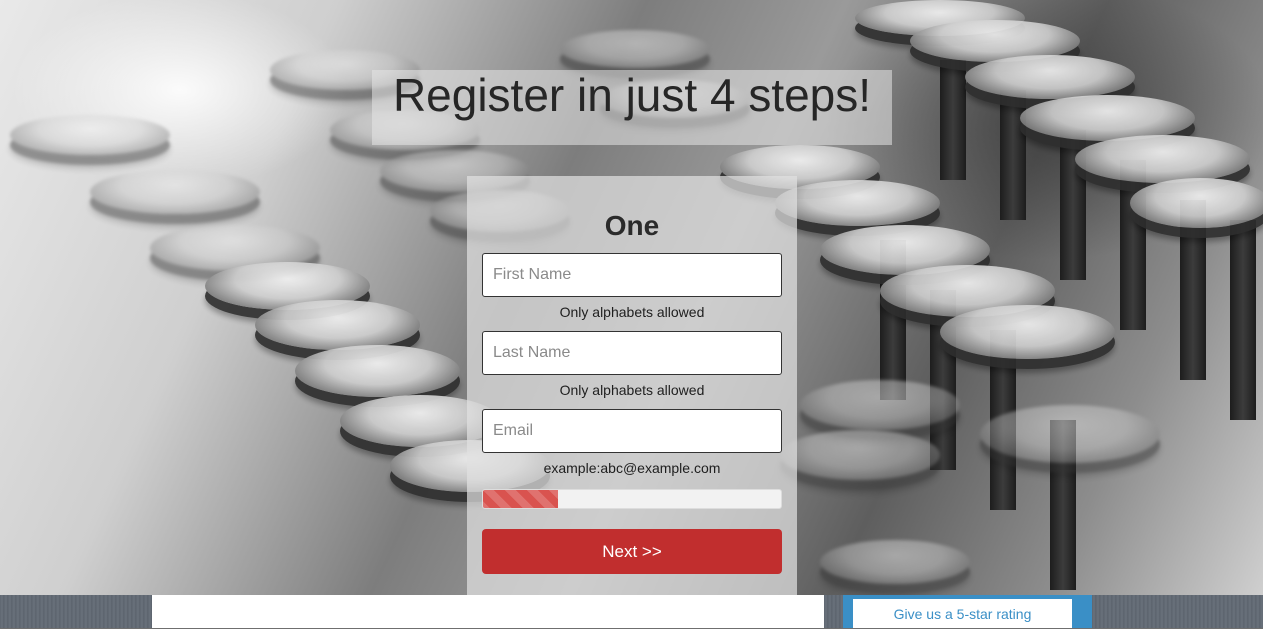 The width and height of the screenshot is (1263, 629). I want to click on page-title: Register in just 4 steps!, so click(632, 95).